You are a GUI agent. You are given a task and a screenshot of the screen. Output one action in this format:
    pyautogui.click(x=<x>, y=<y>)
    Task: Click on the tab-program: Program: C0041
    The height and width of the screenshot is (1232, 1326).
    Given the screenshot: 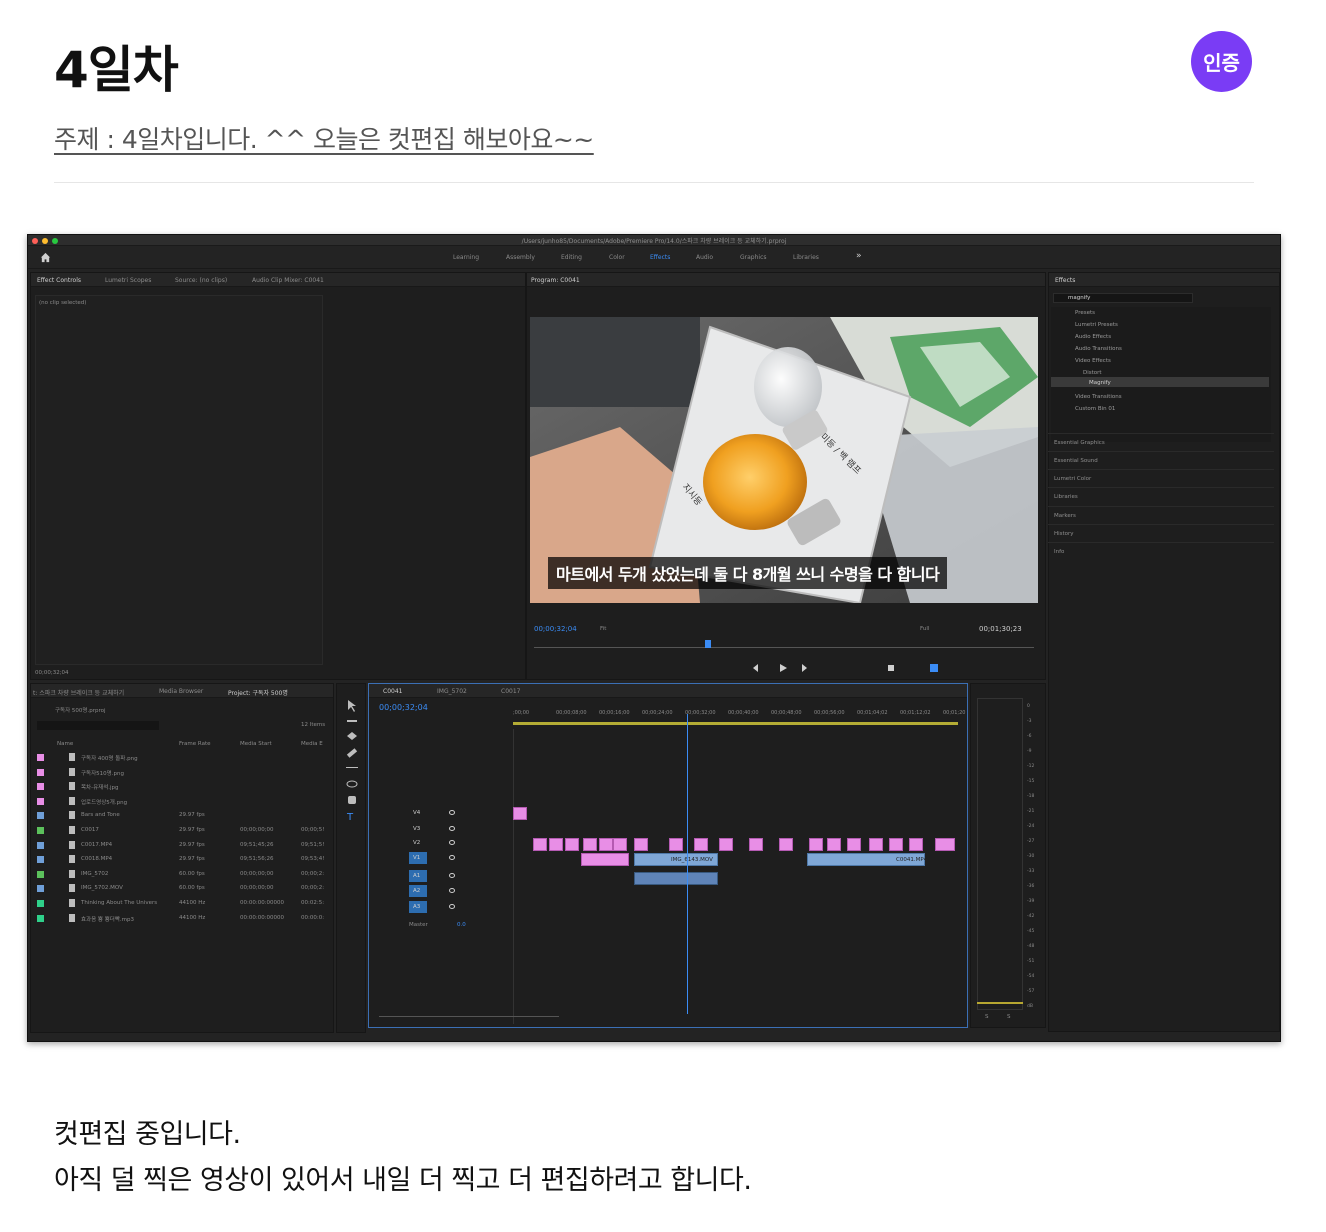 What is the action you would take?
    pyautogui.click(x=555, y=280)
    